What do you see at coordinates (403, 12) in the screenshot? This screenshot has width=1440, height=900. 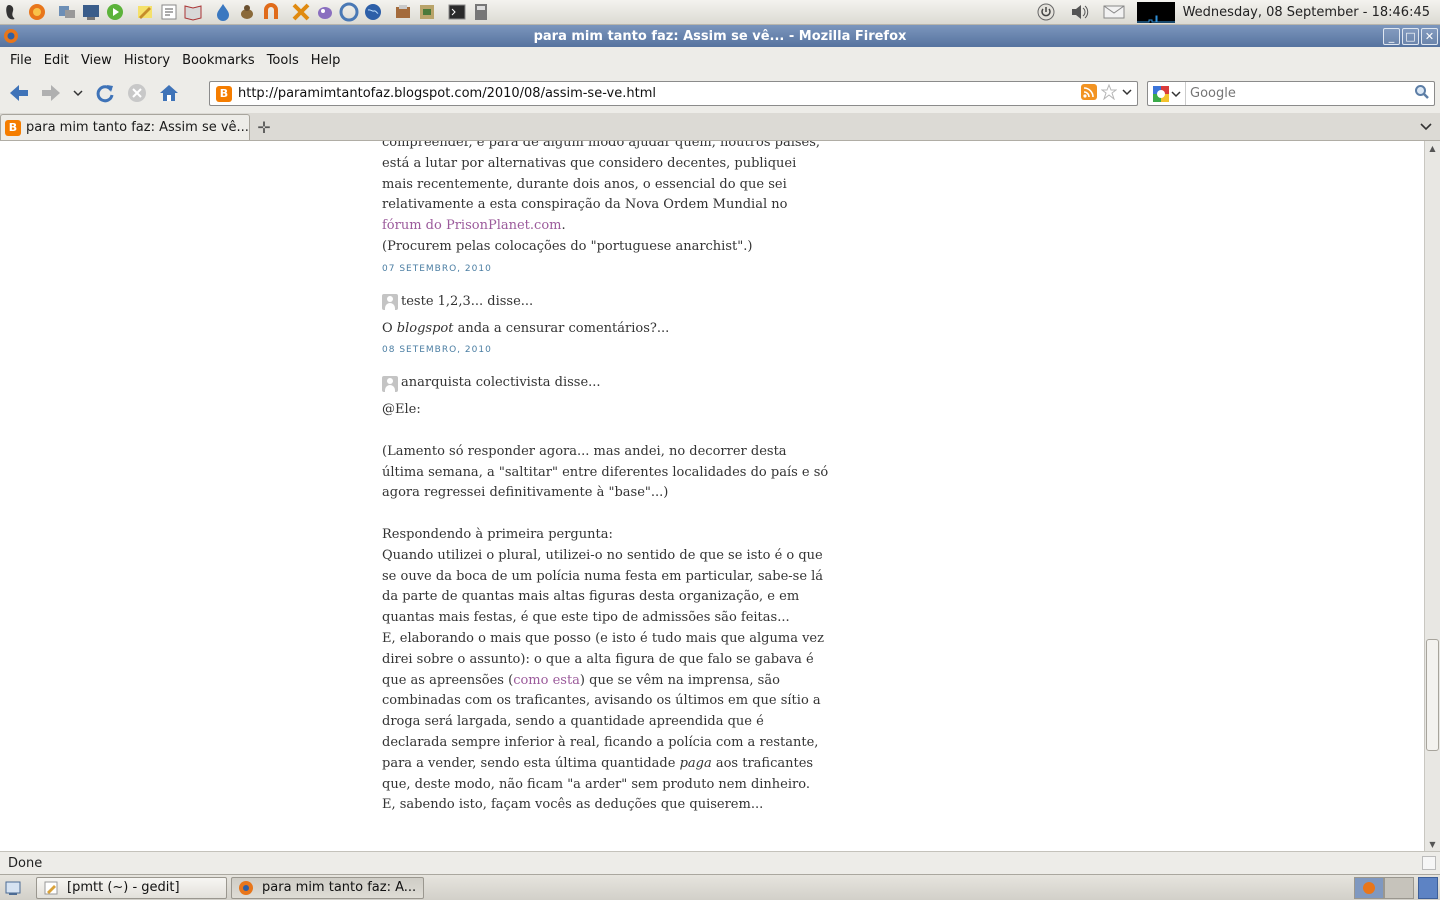 I see `package-manager-icon` at bounding box center [403, 12].